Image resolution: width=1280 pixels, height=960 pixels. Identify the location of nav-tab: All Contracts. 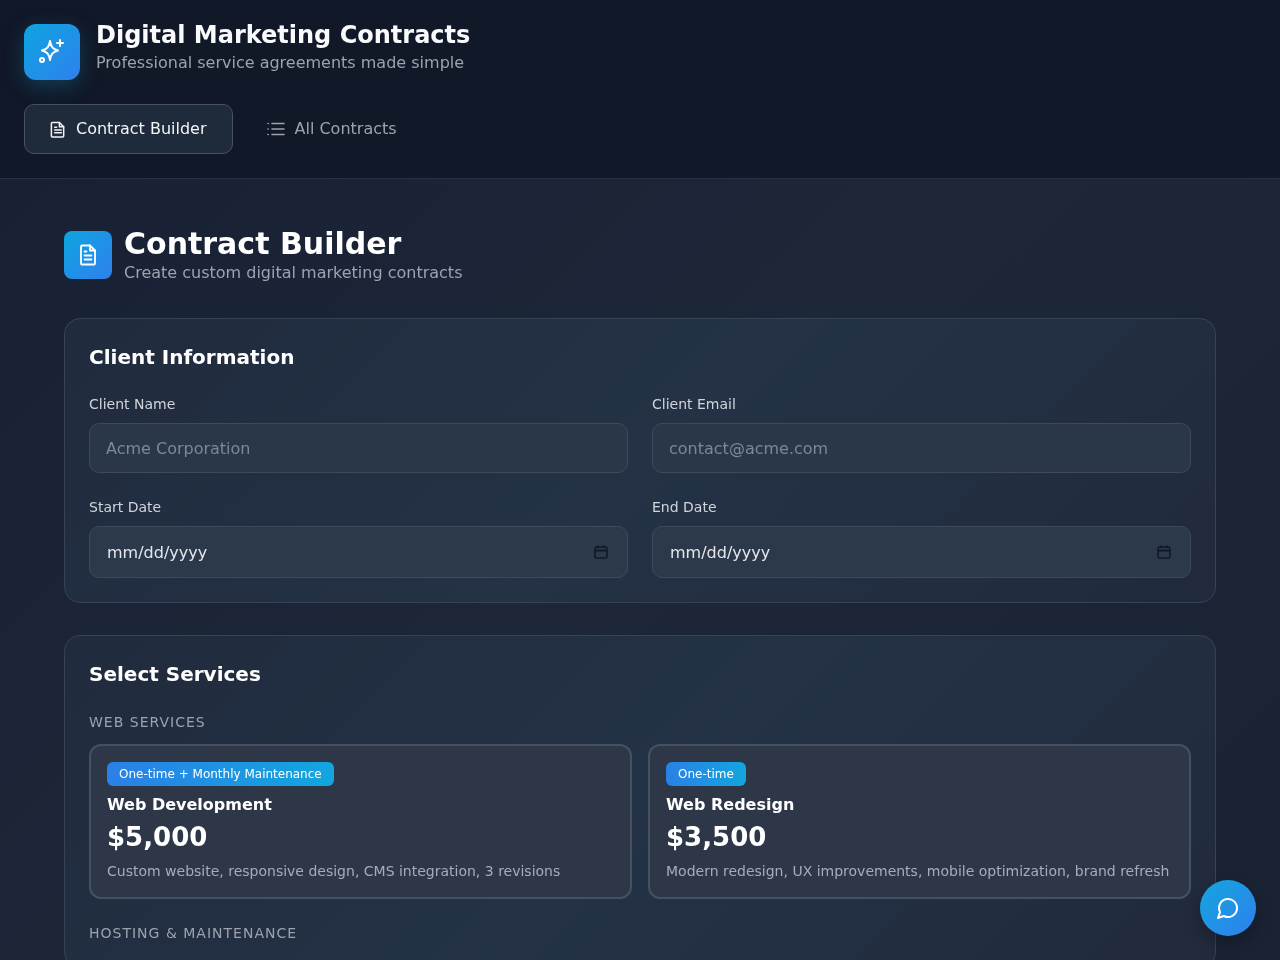
(331, 129).